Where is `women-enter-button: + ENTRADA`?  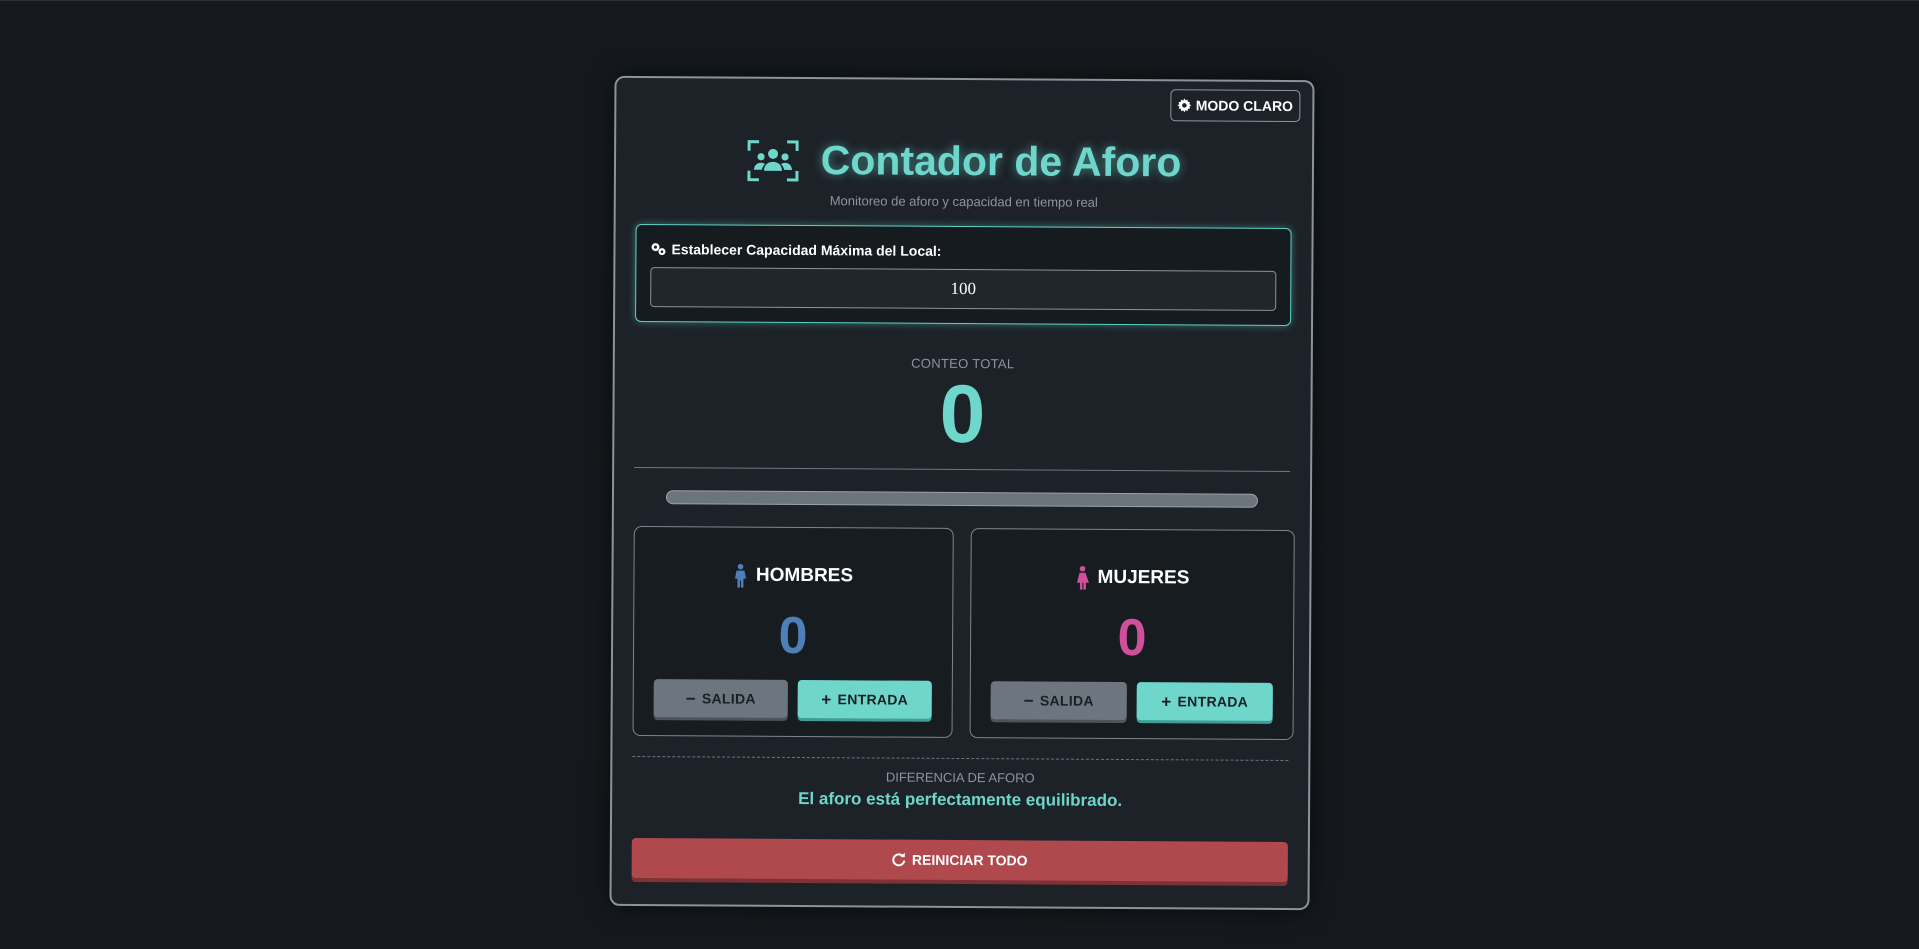 women-enter-button: + ENTRADA is located at coordinates (1204, 701).